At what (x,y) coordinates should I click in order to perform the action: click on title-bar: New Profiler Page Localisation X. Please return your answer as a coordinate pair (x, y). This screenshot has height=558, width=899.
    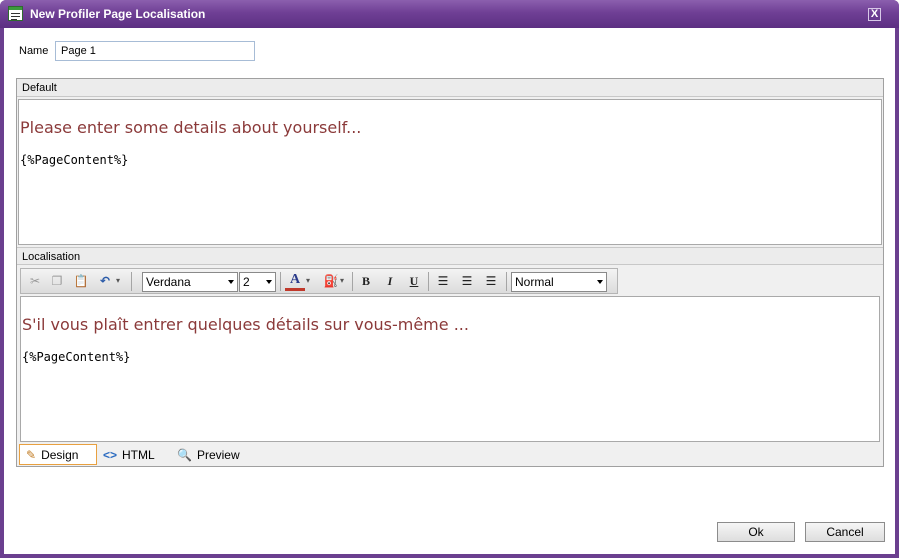
    Looking at the image, I should click on (449, 14).